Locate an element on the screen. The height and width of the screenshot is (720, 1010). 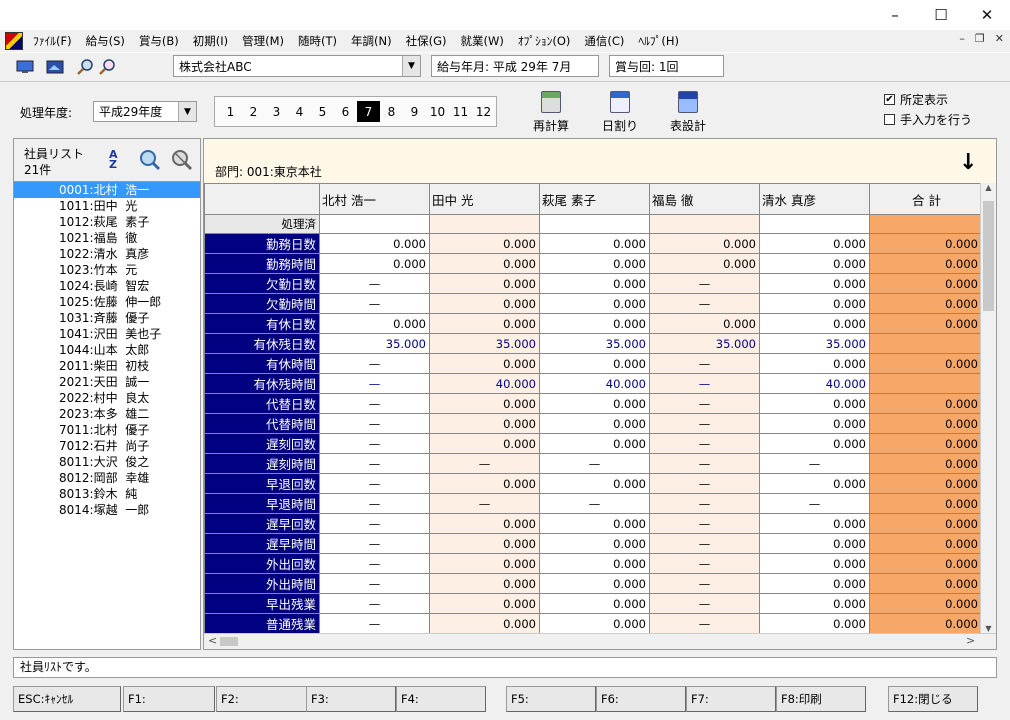
fkey-button-2: F2: is located at coordinates (262, 699).